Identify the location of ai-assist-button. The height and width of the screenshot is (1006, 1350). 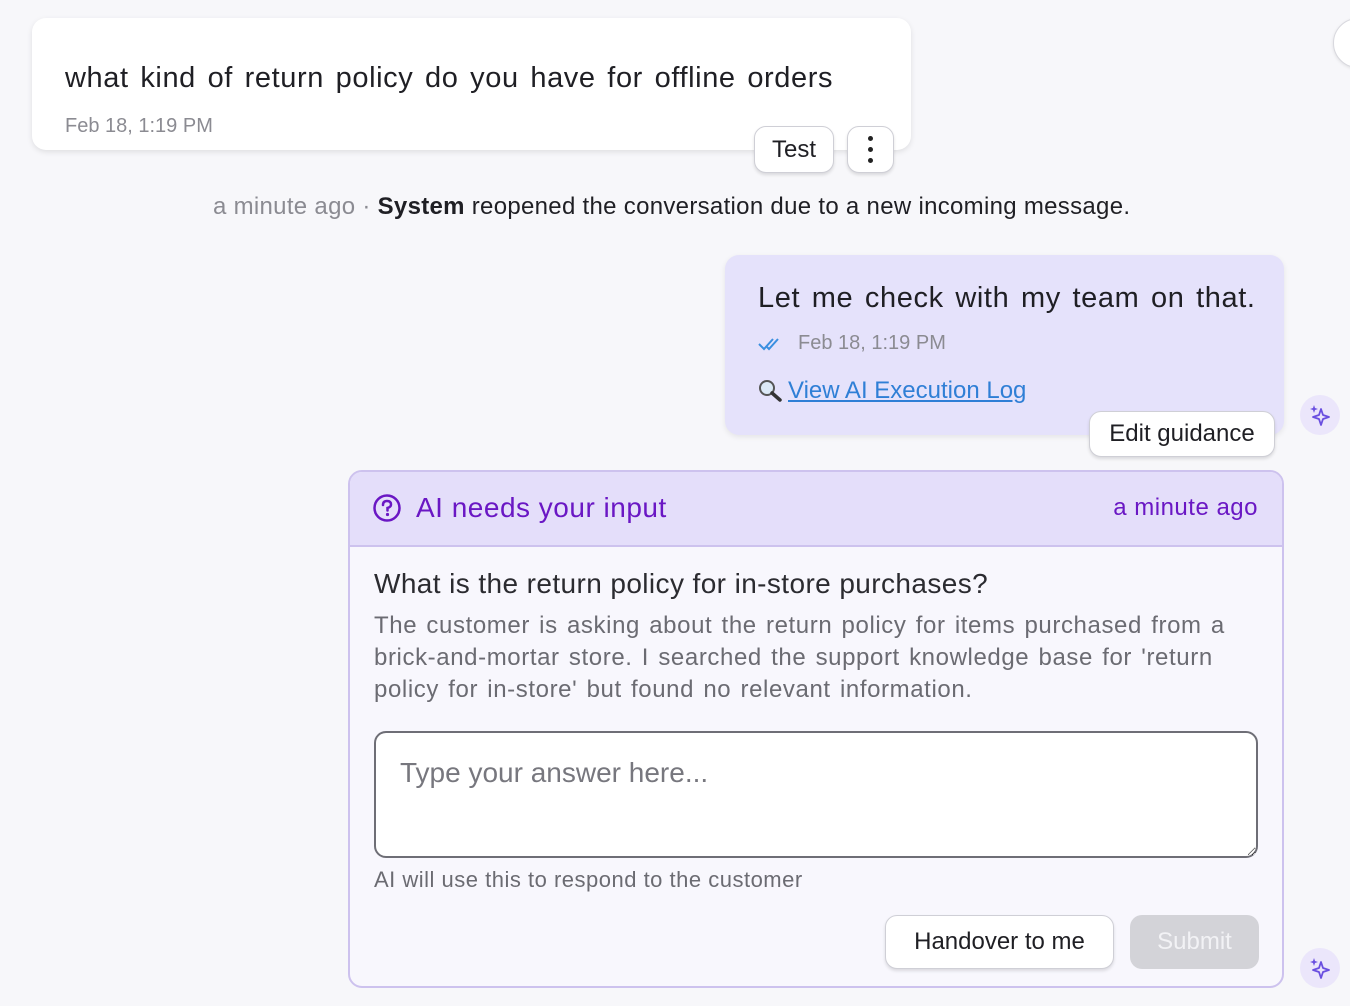
(1320, 415).